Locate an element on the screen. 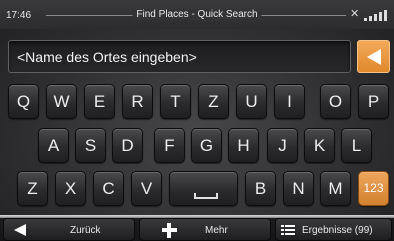 The image size is (394, 241). key-i: I is located at coordinates (289, 101).